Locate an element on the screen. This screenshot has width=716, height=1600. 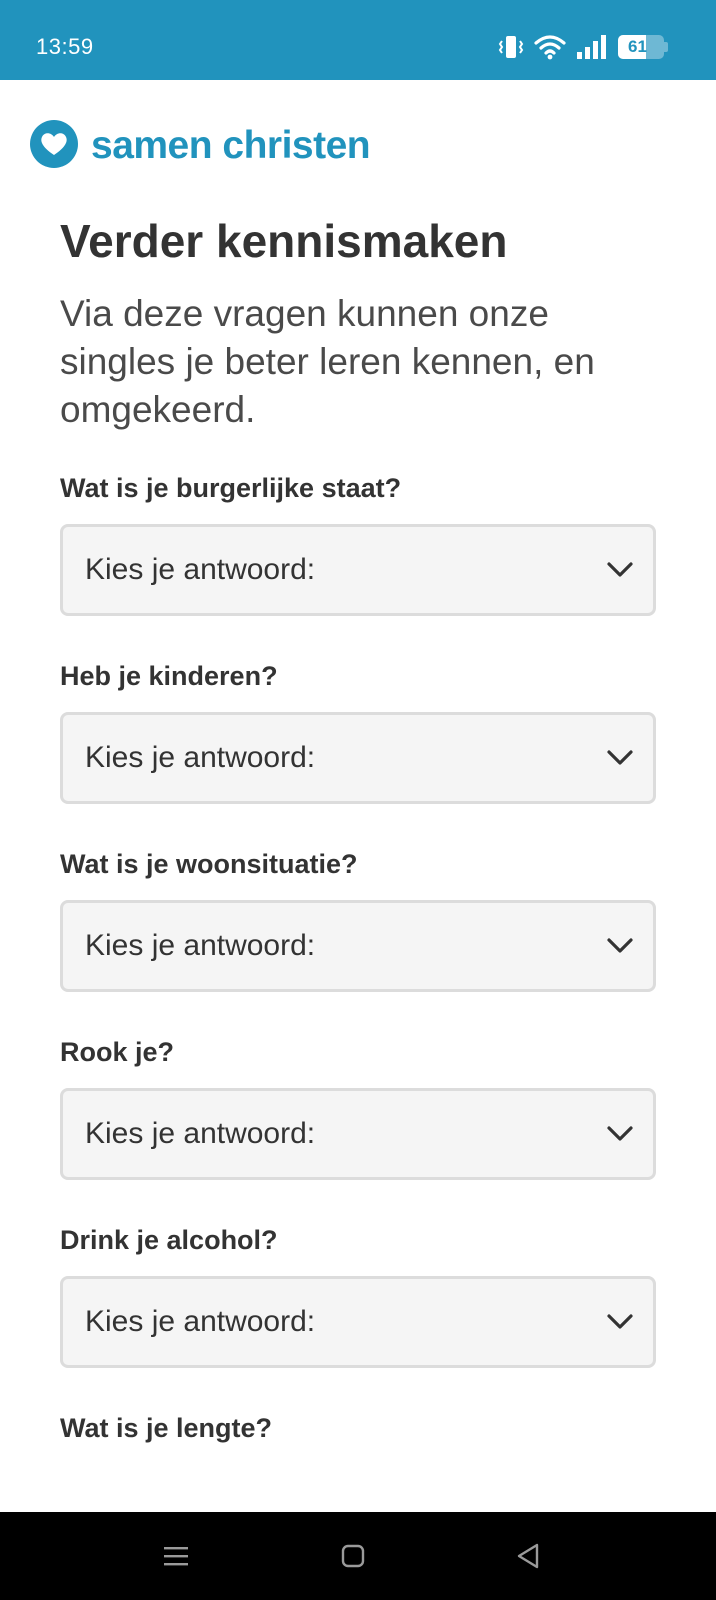
battery-level: 61 is located at coordinates (637, 46).